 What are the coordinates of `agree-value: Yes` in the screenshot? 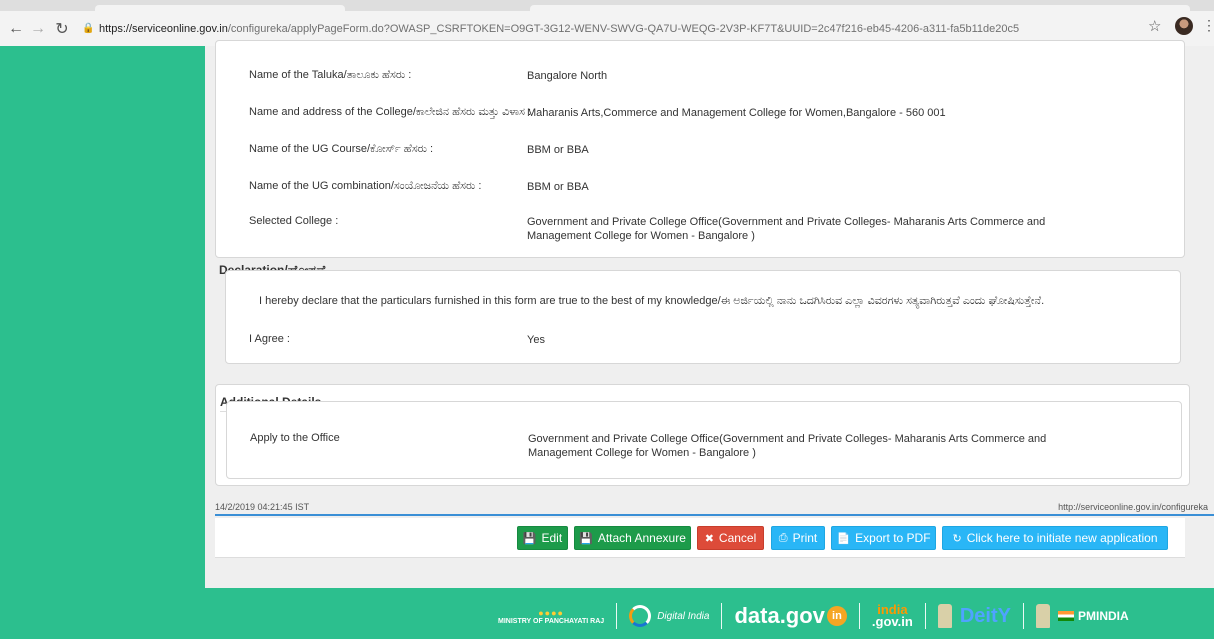 It's located at (536, 340).